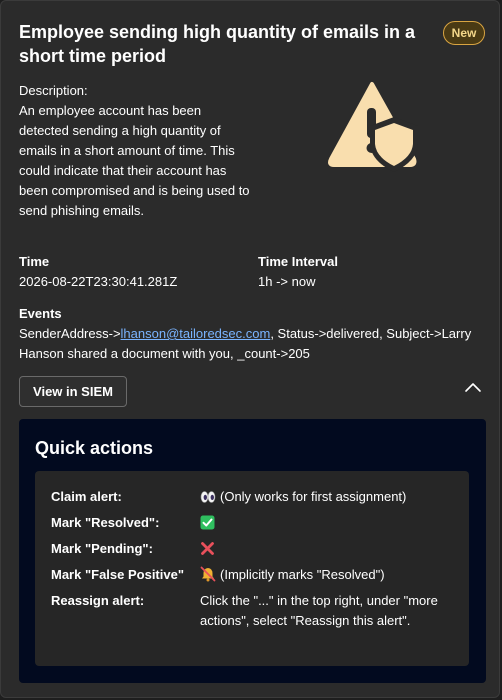 The width and height of the screenshot is (502, 700). I want to click on time-value: 2026-08-22T23:30:41.281Z, so click(98, 281).